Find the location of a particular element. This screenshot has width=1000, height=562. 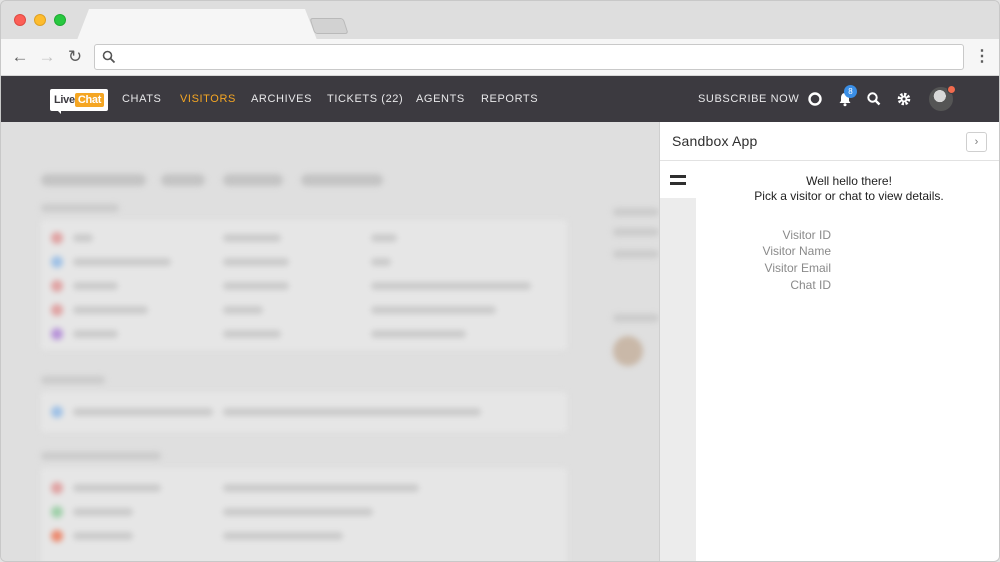

back-arrow-icon: ← is located at coordinates (20, 57).